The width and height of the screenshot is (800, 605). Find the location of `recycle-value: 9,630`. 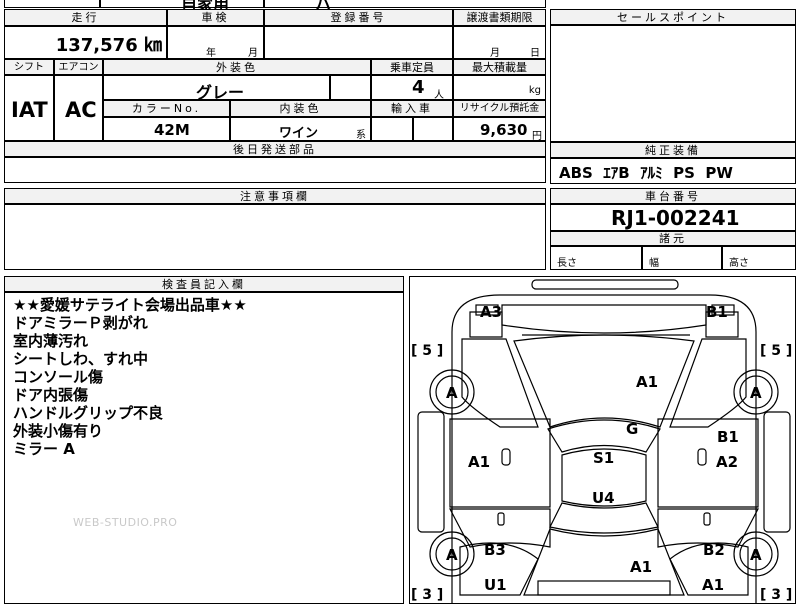

recycle-value: 9,630 is located at coordinates (504, 130).